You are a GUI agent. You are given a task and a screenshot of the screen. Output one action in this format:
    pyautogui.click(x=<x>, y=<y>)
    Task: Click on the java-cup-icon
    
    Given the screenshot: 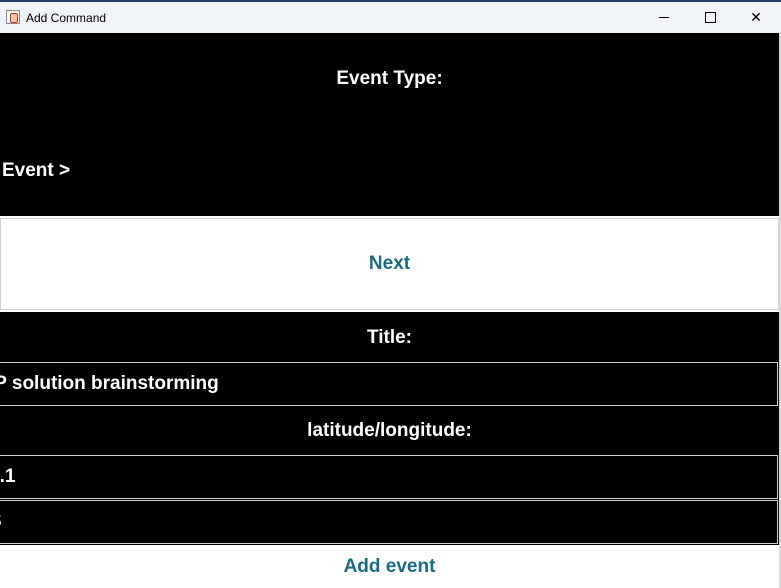 What is the action you would take?
    pyautogui.click(x=13, y=17)
    